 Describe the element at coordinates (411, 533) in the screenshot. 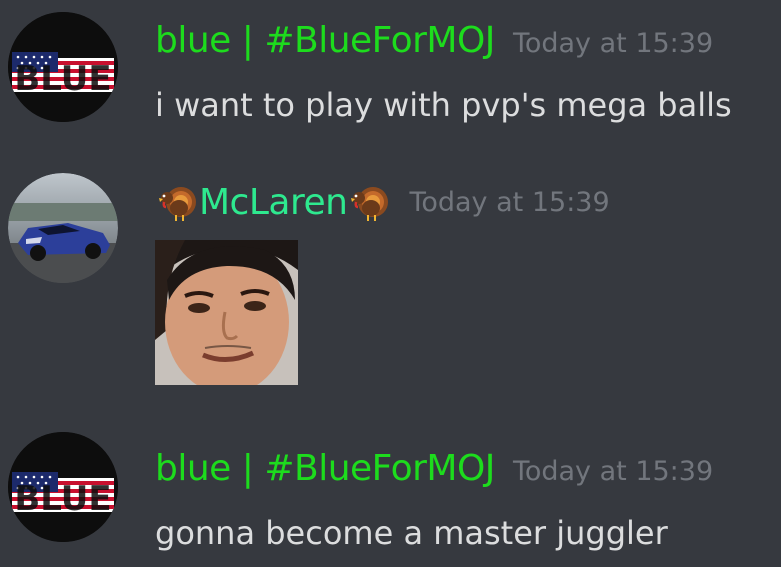

I see `message-text: gonna become a master juggler` at that location.